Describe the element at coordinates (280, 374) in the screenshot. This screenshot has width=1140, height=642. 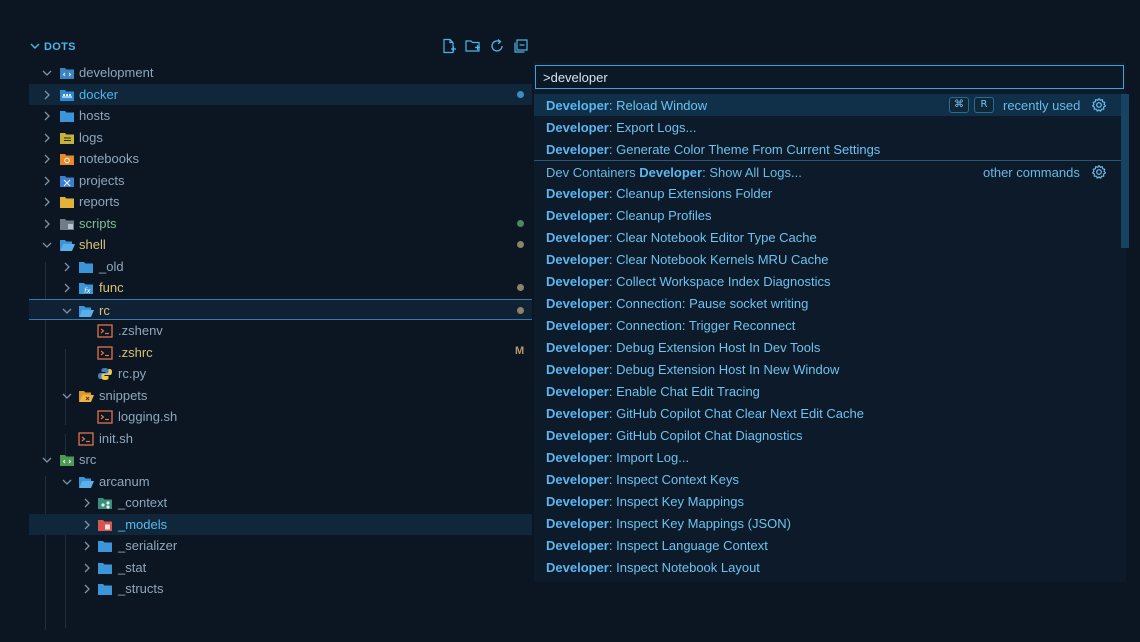
I see `tree-file-rc-py: rc.py` at that location.